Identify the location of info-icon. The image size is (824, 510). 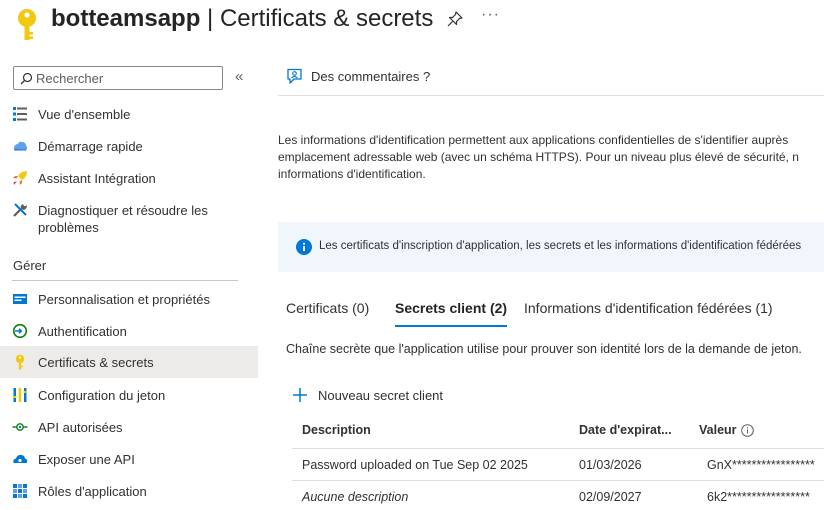
(304, 247).